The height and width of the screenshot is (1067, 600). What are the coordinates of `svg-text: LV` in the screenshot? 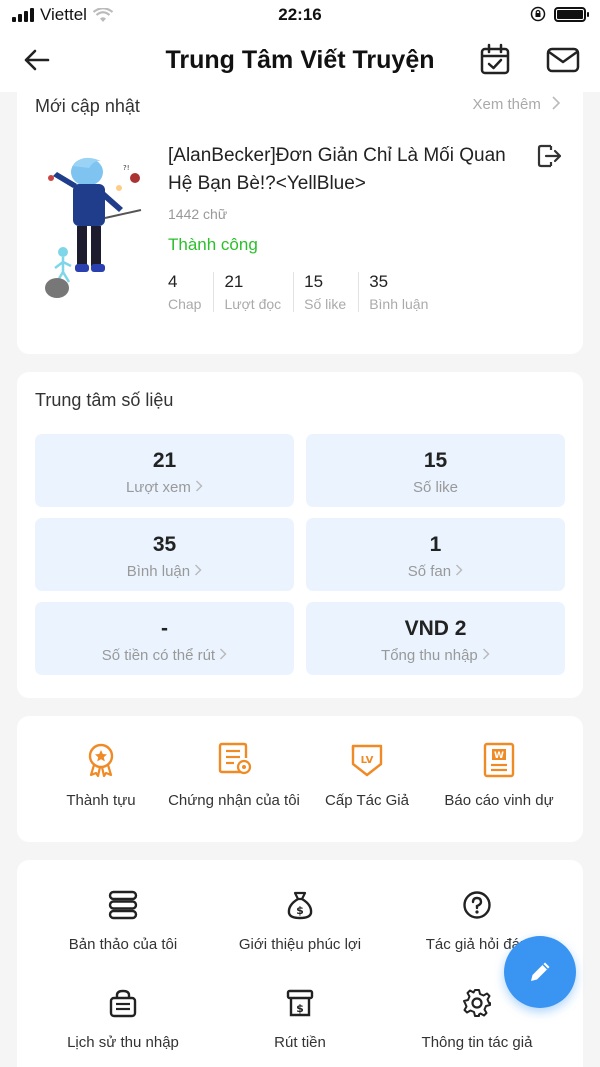 It's located at (367, 760).